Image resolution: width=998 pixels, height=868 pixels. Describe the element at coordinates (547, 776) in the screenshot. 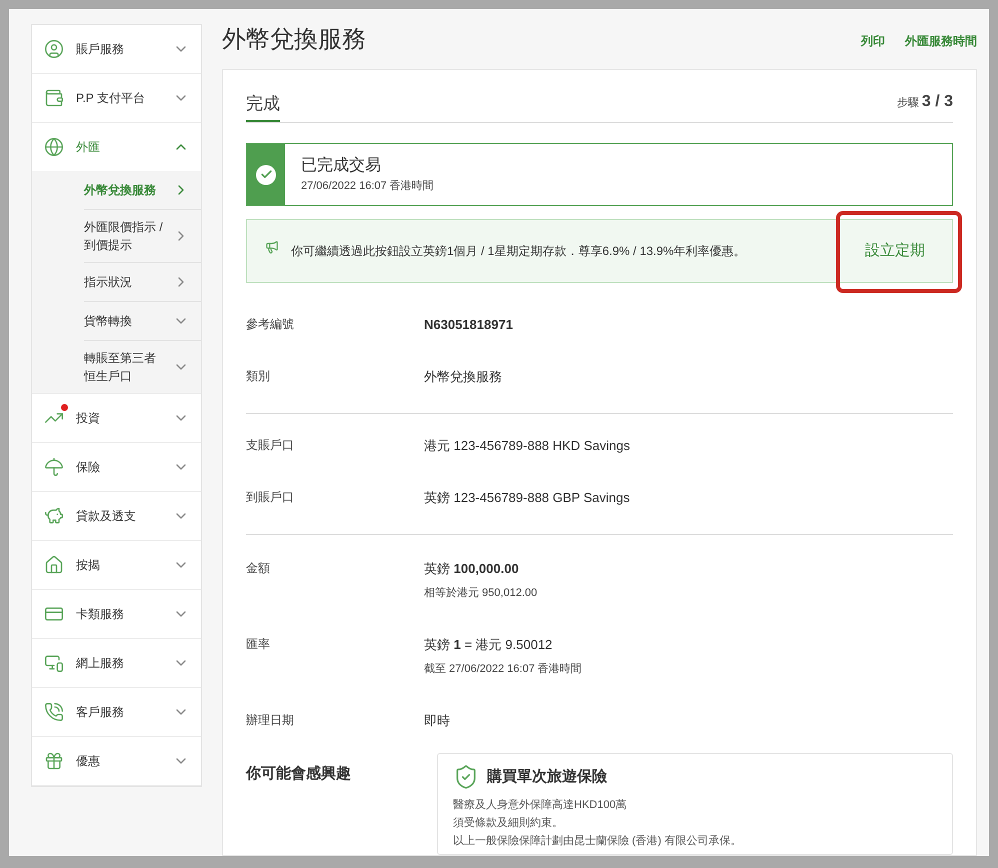

I see `card-title: 購買單次旅遊保險` at that location.